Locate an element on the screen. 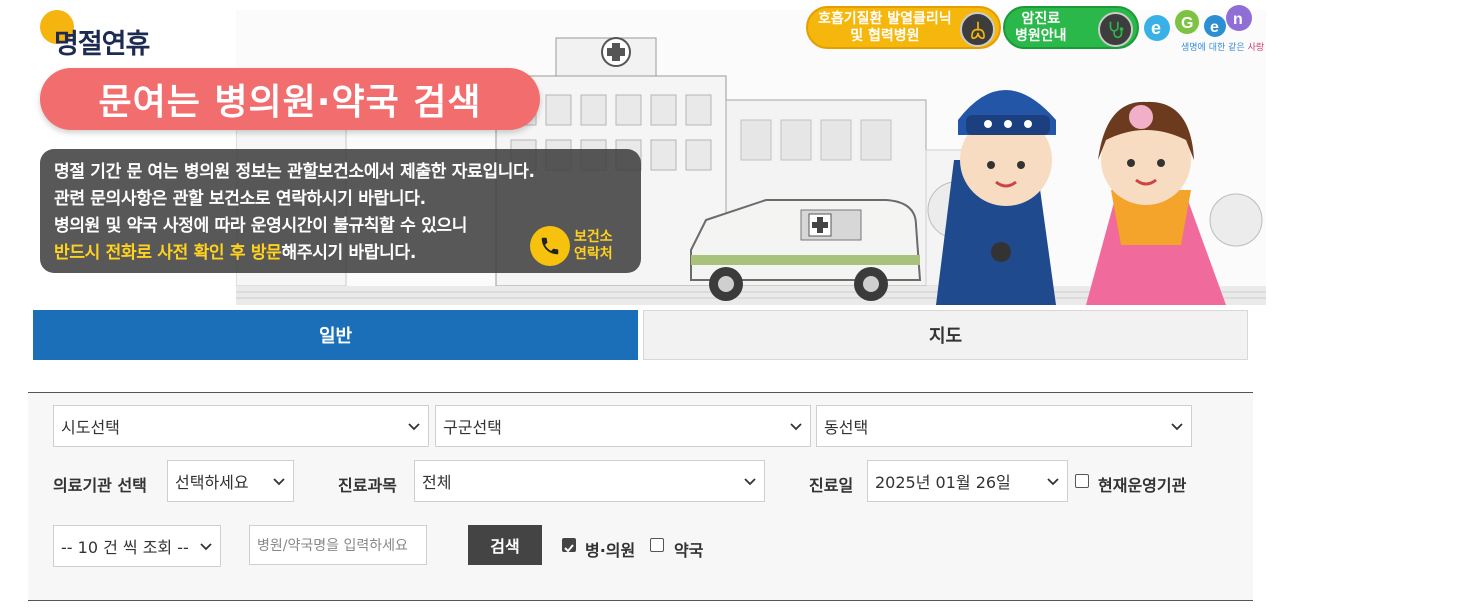 The image size is (1459, 610). search-input-placeholder: 병원/약국명을 입력하세요 is located at coordinates (332, 546).